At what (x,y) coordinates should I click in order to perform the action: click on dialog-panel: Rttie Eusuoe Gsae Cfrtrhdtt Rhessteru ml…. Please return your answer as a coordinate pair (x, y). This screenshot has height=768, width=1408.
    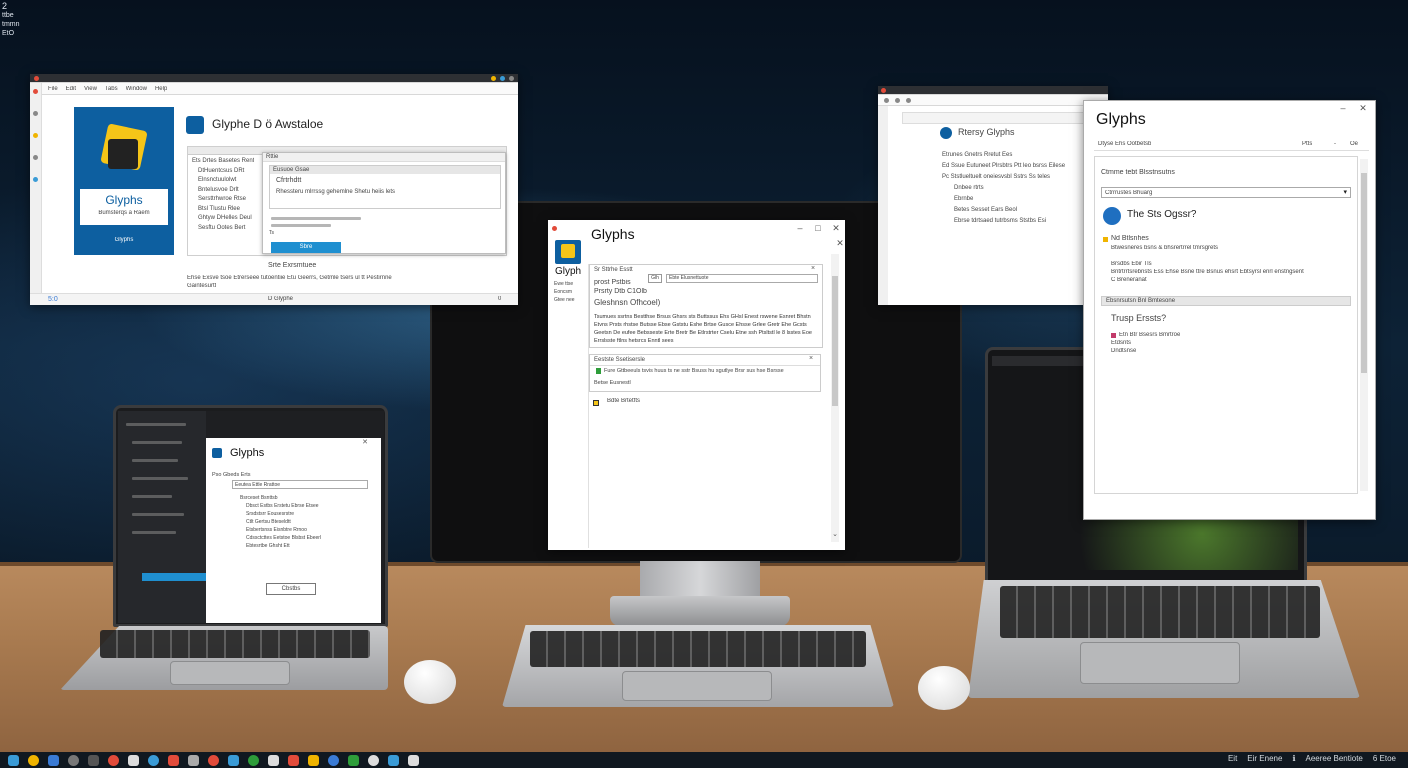
    Looking at the image, I should click on (384, 203).